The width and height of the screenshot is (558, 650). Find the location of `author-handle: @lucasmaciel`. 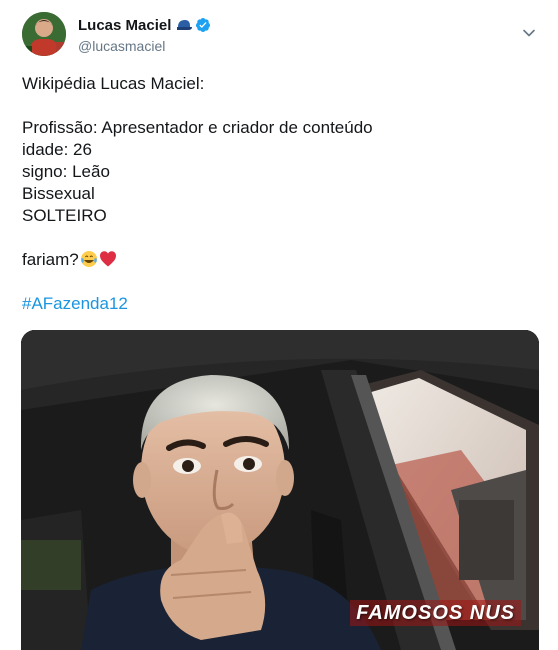

author-handle: @lucasmaciel is located at coordinates (144, 46).